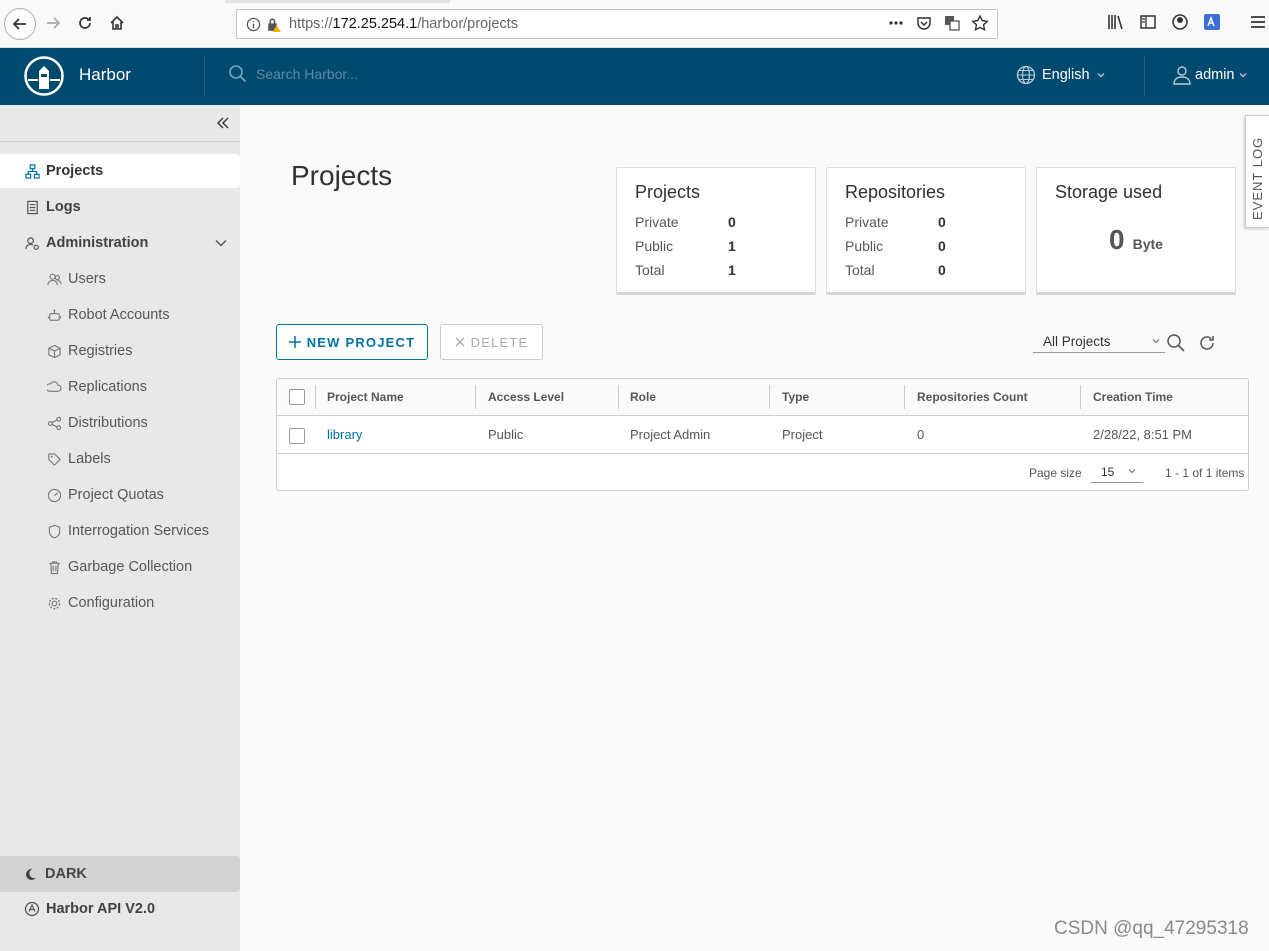 Image resolution: width=1269 pixels, height=951 pixels. What do you see at coordinates (253, 24) in the screenshot?
I see `info-icon` at bounding box center [253, 24].